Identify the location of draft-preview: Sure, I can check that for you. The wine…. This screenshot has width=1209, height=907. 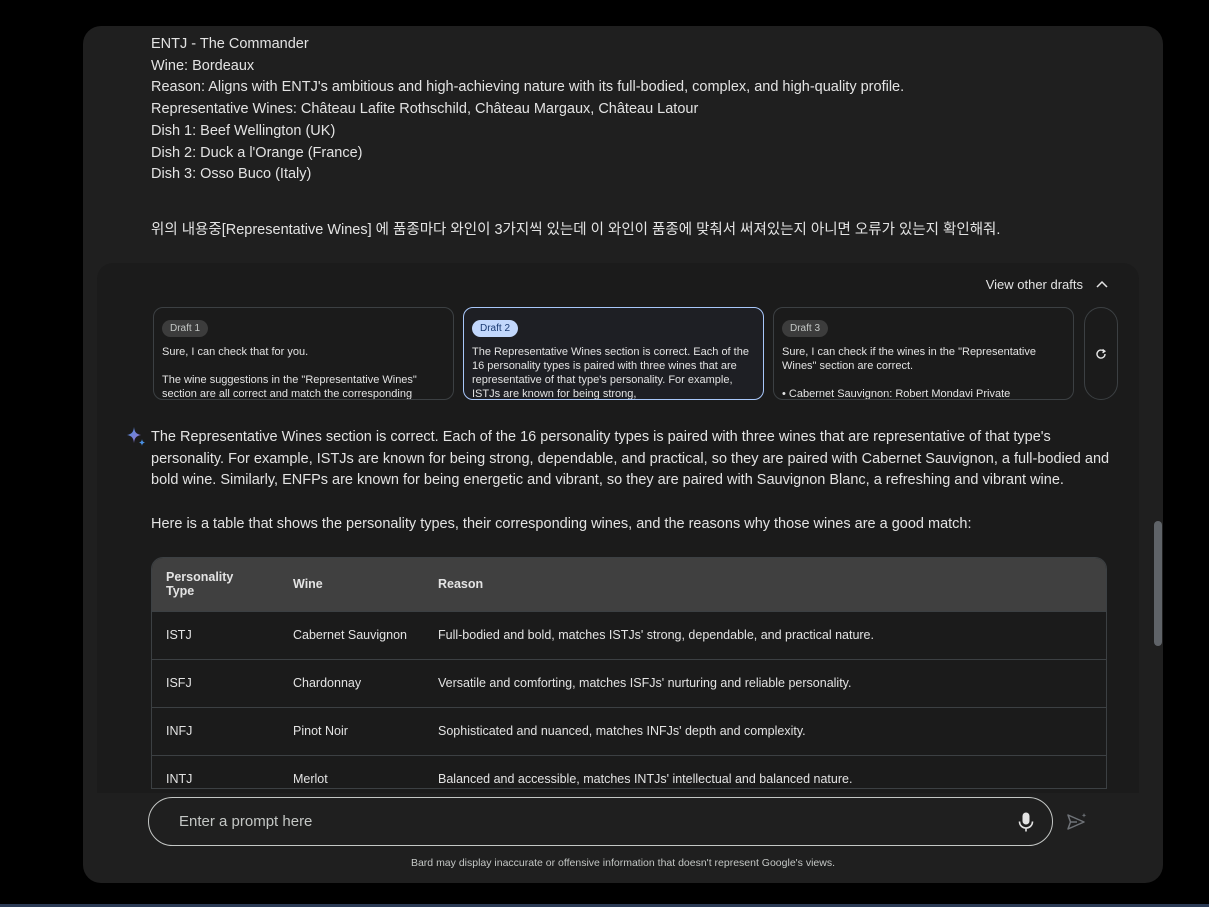
(289, 373).